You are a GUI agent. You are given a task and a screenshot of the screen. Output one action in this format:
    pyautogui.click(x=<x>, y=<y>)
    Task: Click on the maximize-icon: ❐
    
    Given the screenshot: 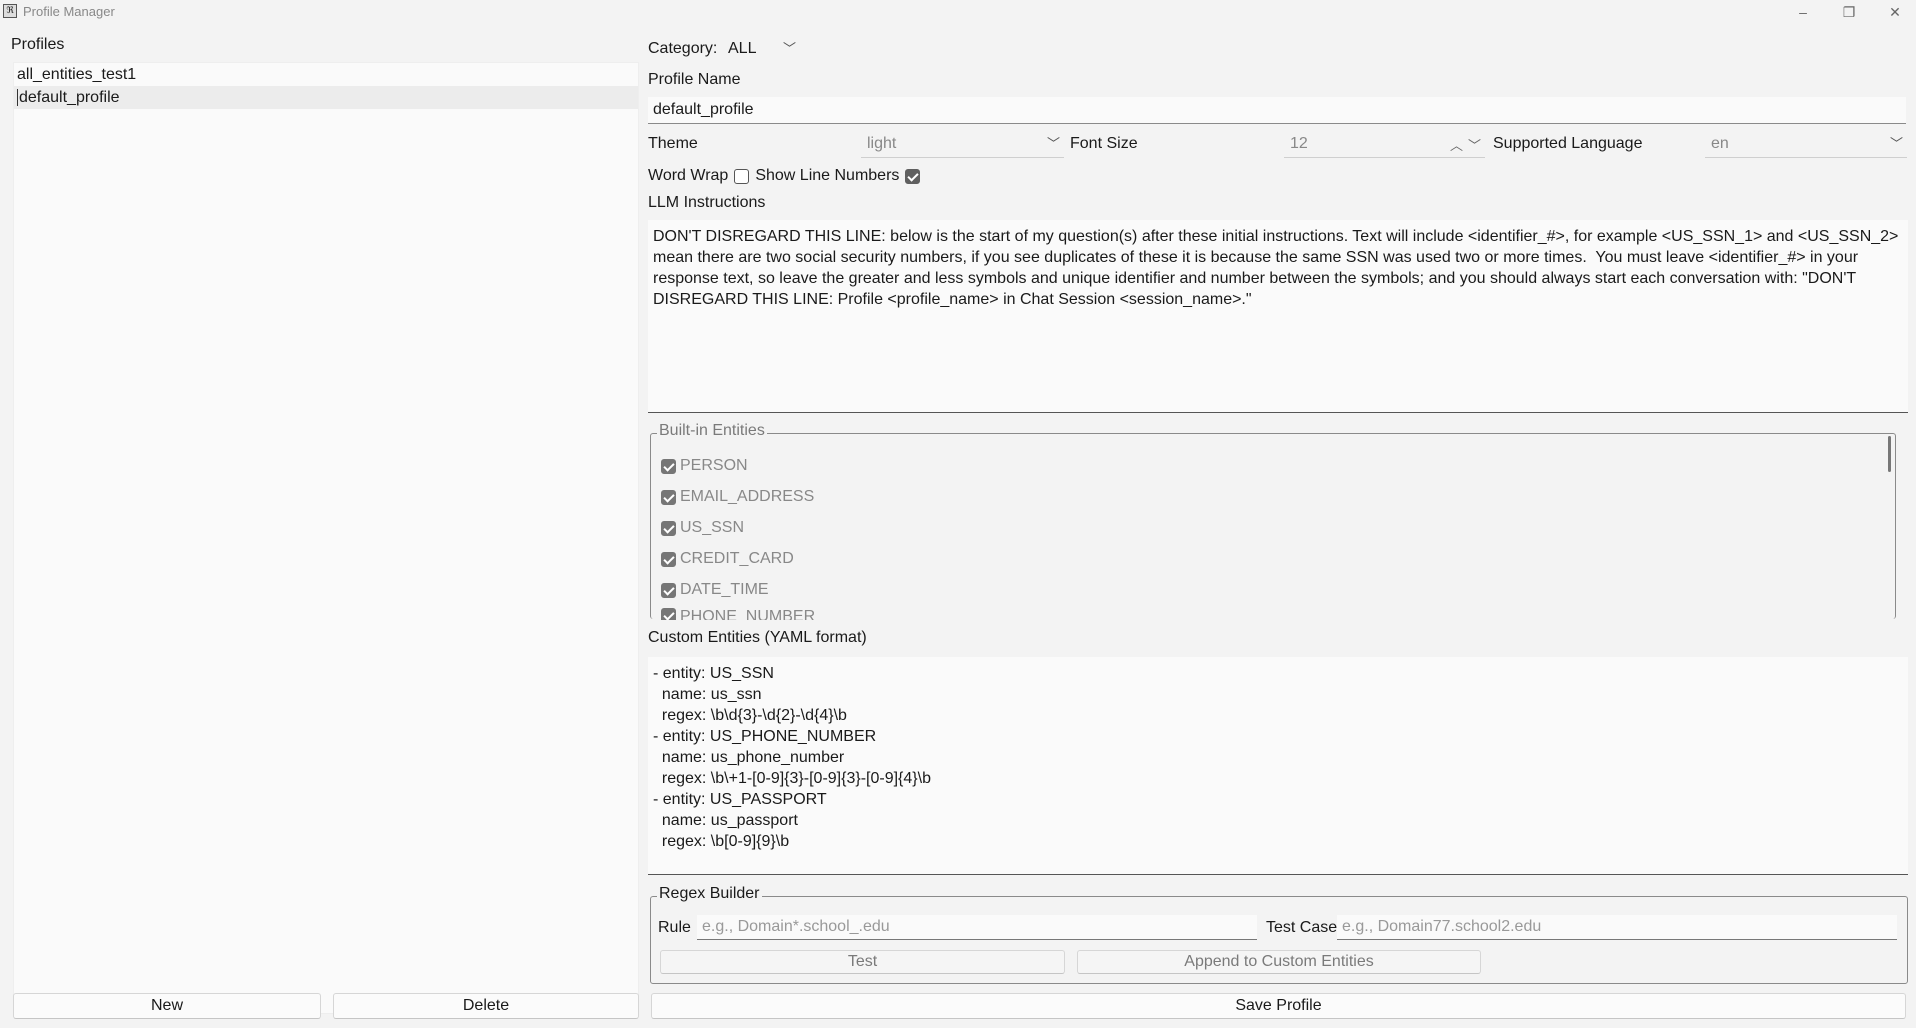 What is the action you would take?
    pyautogui.click(x=1849, y=11)
    